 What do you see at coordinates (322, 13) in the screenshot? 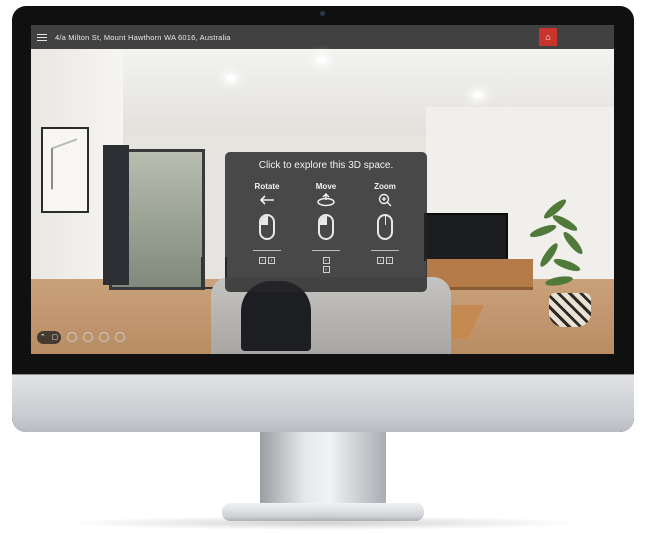
I see `webcam-icon` at bounding box center [322, 13].